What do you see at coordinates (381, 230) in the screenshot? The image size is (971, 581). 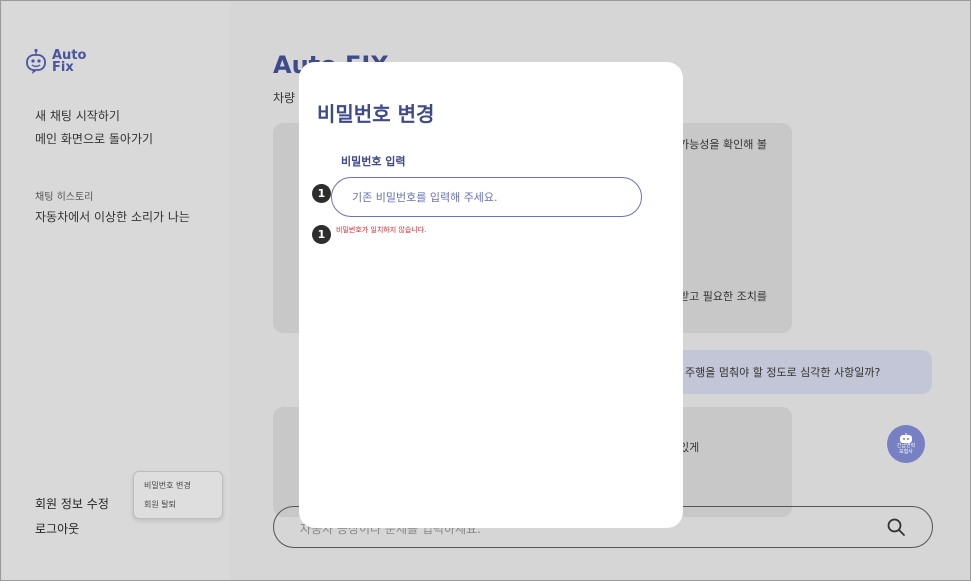 I see `password-error-message: 비밀번호가 일치하지 않습니다.` at bounding box center [381, 230].